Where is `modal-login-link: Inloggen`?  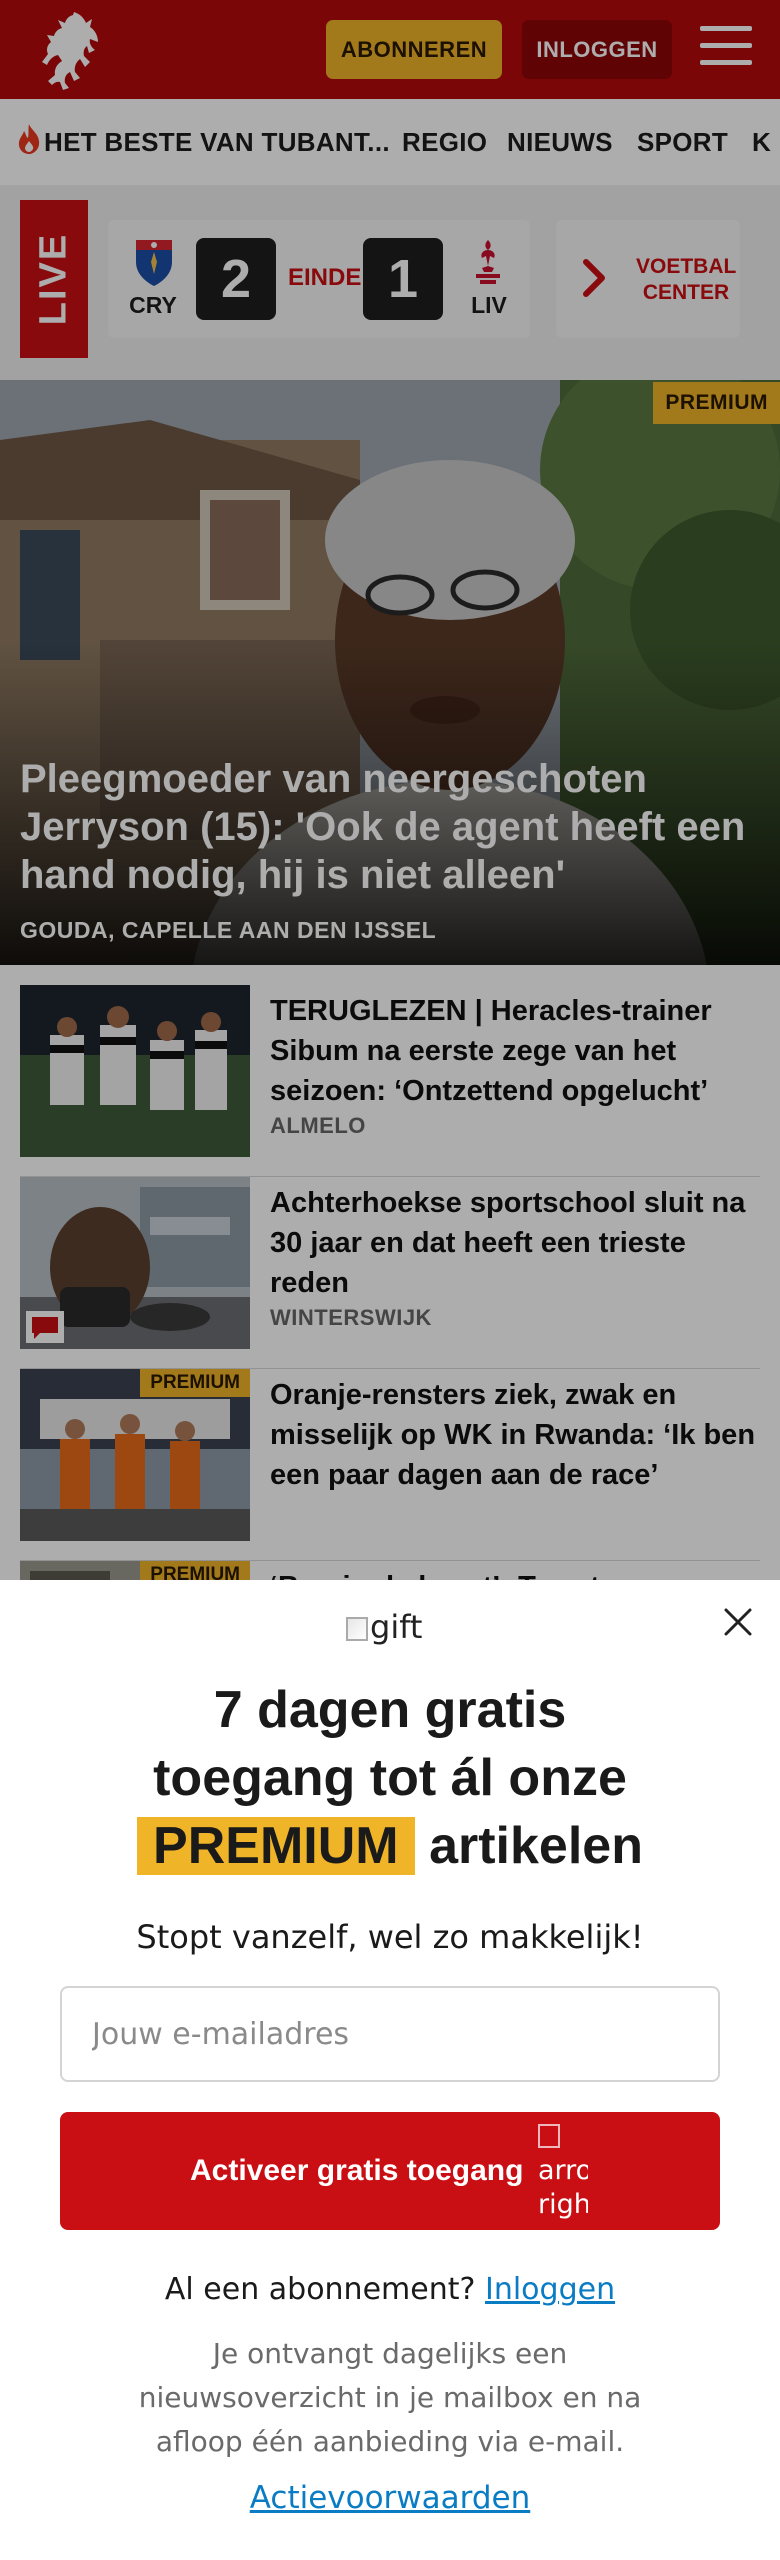 modal-login-link: Inloggen is located at coordinates (550, 2289).